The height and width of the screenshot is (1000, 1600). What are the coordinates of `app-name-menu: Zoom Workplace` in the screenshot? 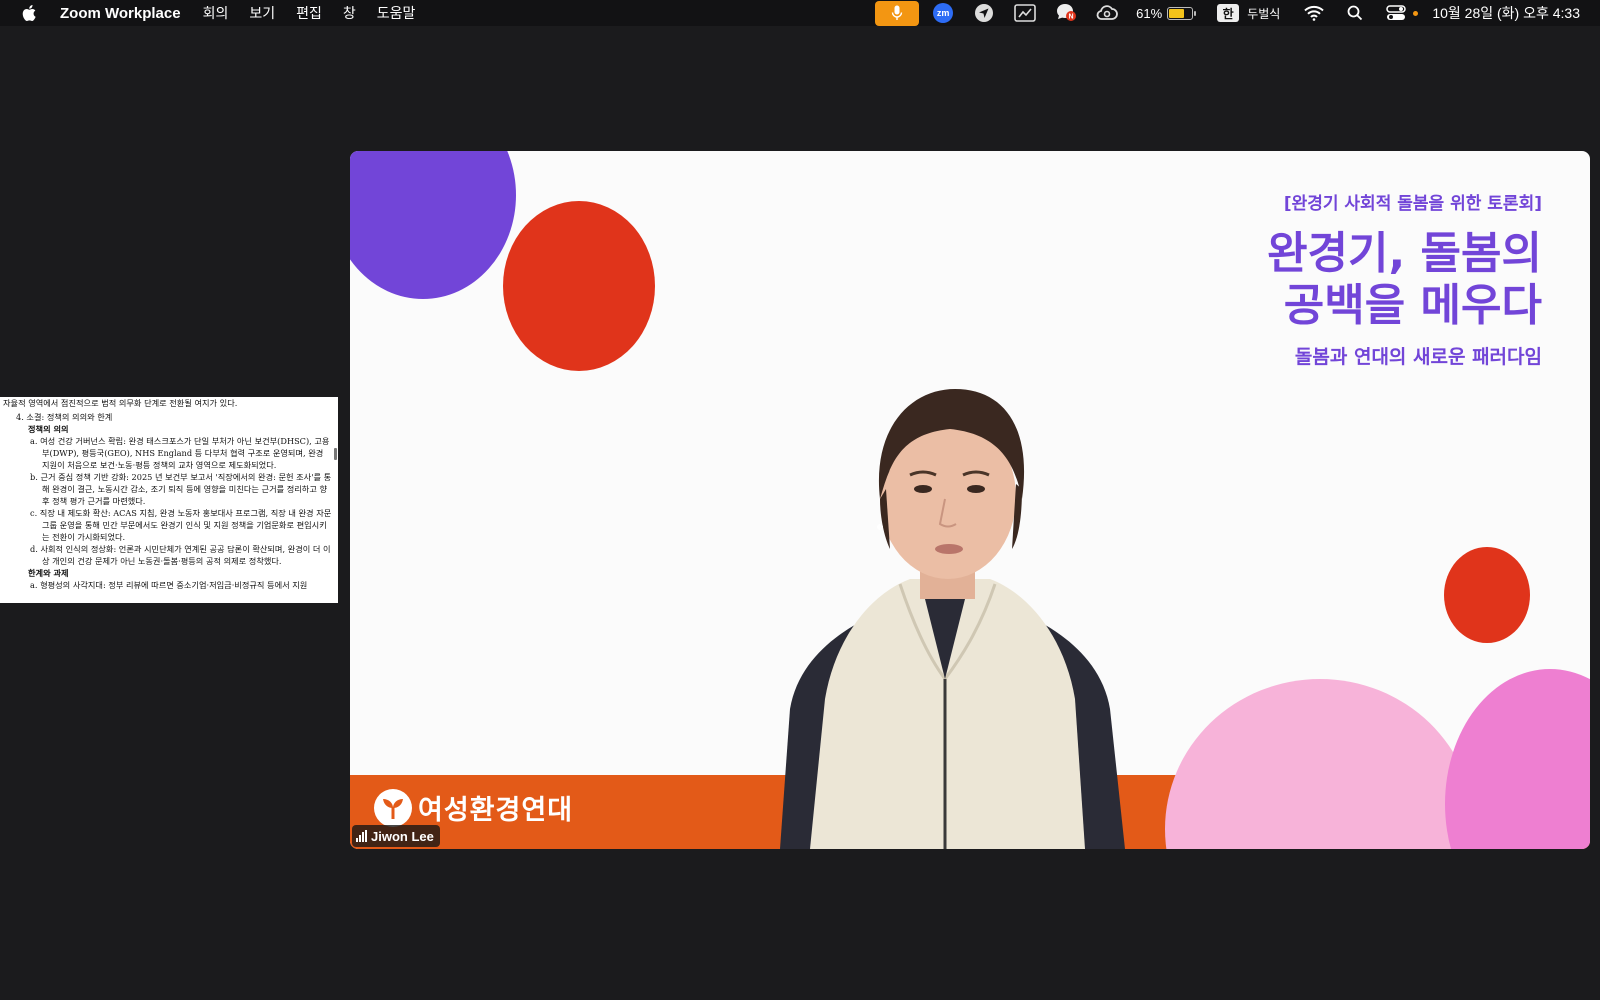 It's located at (120, 13).